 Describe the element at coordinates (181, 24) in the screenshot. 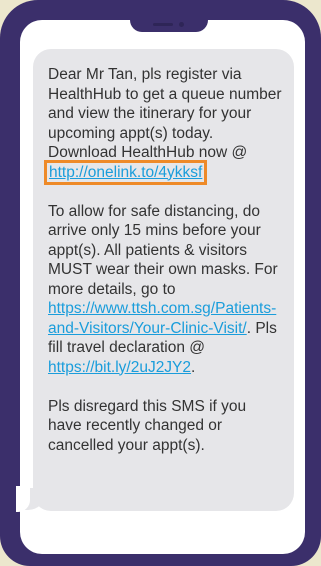

I see `camera-icon` at that location.